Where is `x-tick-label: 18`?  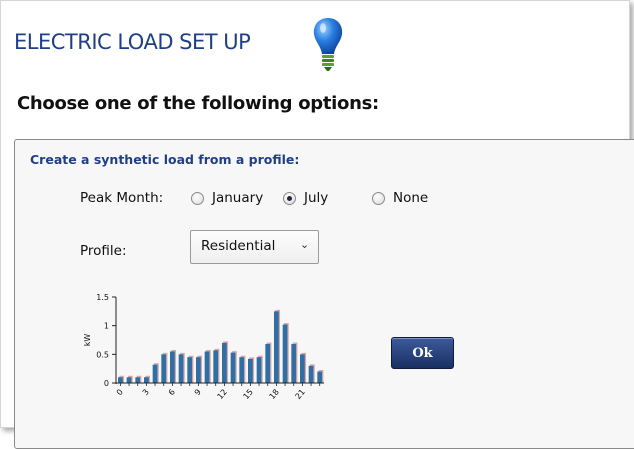 x-tick-label: 18 is located at coordinates (273, 395).